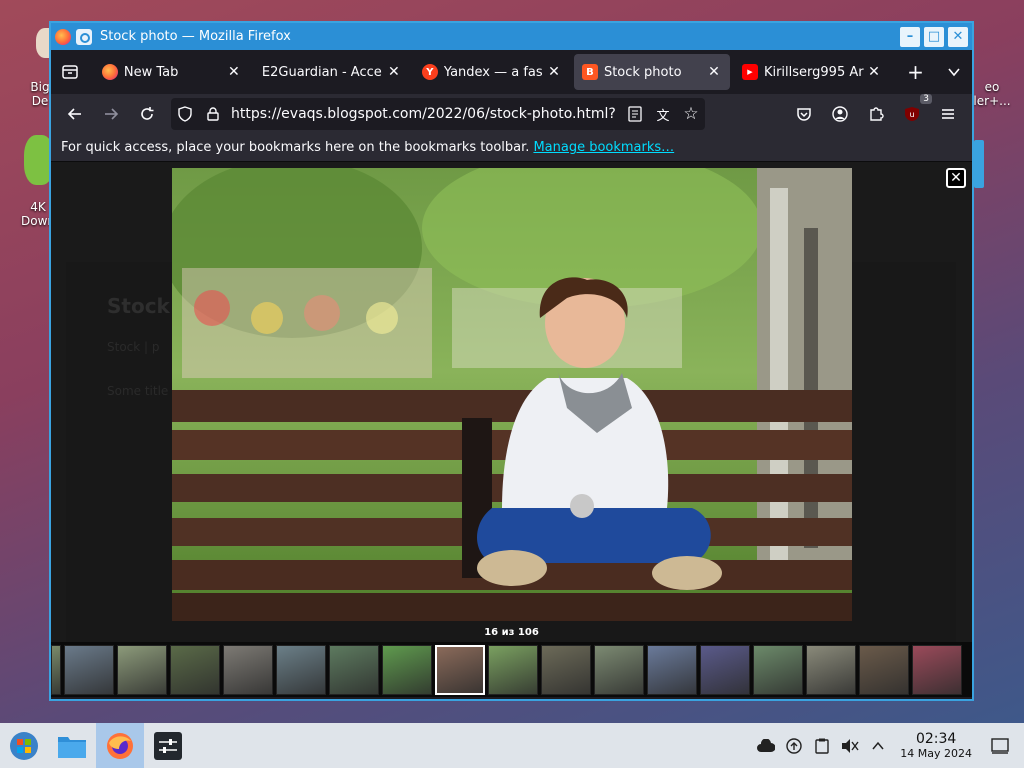 The height and width of the screenshot is (768, 1024). I want to click on show-desktop-icon, so click(1000, 746).